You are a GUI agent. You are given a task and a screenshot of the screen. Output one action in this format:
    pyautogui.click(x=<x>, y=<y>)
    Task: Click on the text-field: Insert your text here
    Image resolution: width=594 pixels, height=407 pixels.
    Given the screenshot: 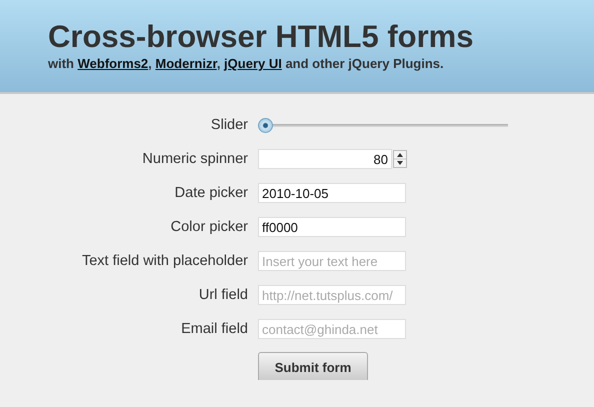 What is the action you would take?
    pyautogui.click(x=332, y=261)
    